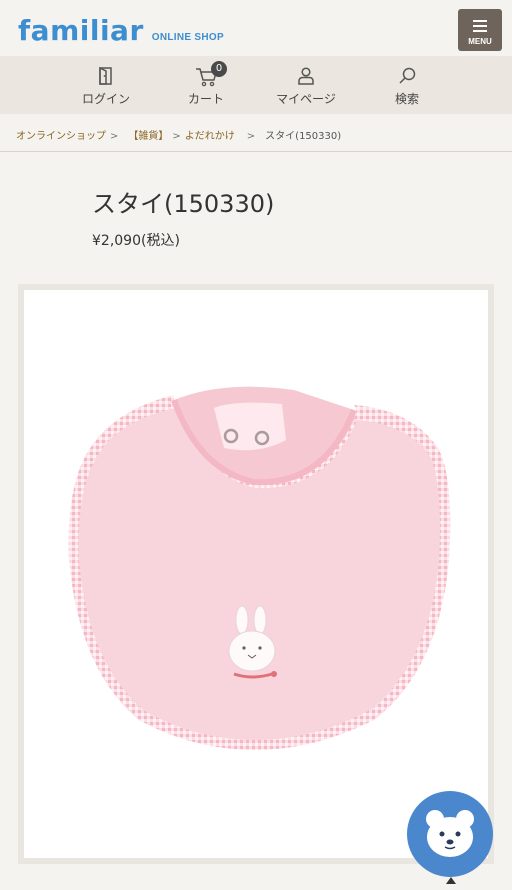  What do you see at coordinates (205, 99) in the screenshot?
I see `nav-cart-label: カート` at bounding box center [205, 99].